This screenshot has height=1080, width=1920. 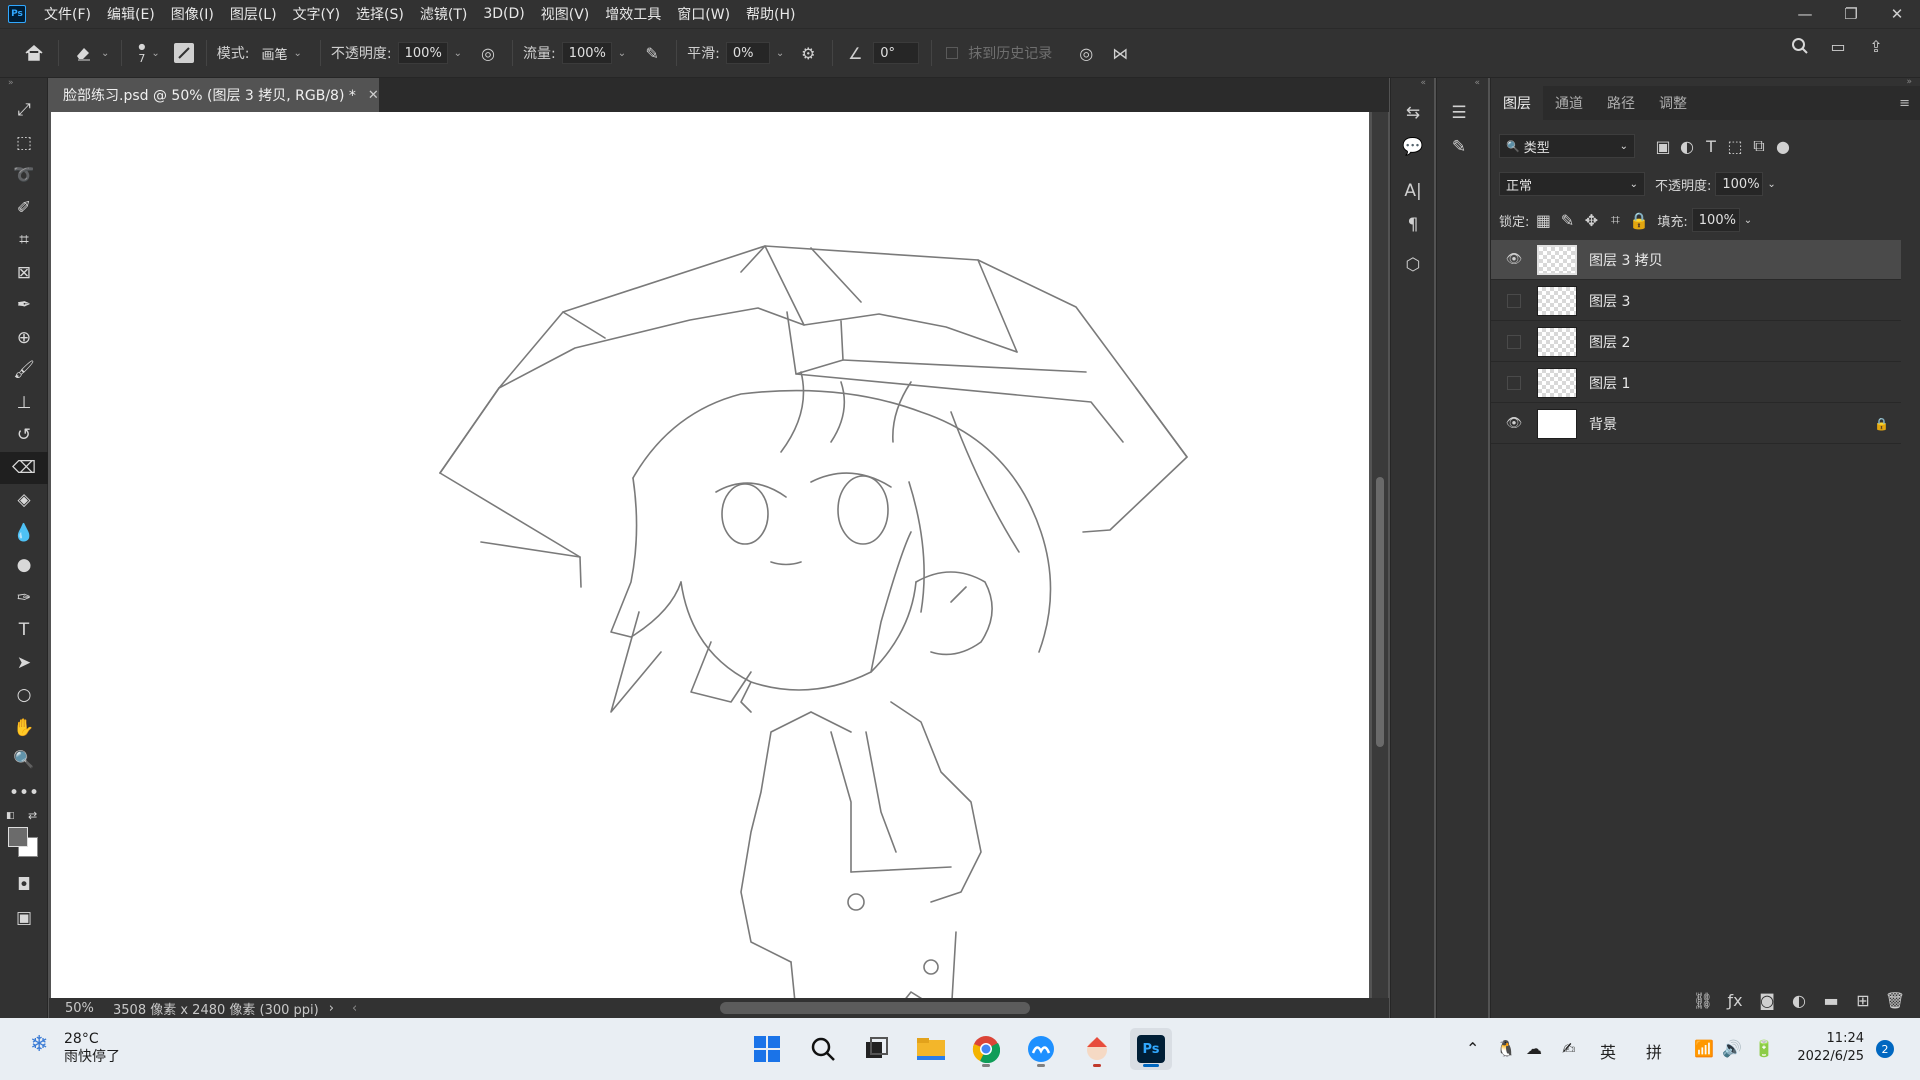 I want to click on language-indicator: 英, so click(x=1608, y=1051).